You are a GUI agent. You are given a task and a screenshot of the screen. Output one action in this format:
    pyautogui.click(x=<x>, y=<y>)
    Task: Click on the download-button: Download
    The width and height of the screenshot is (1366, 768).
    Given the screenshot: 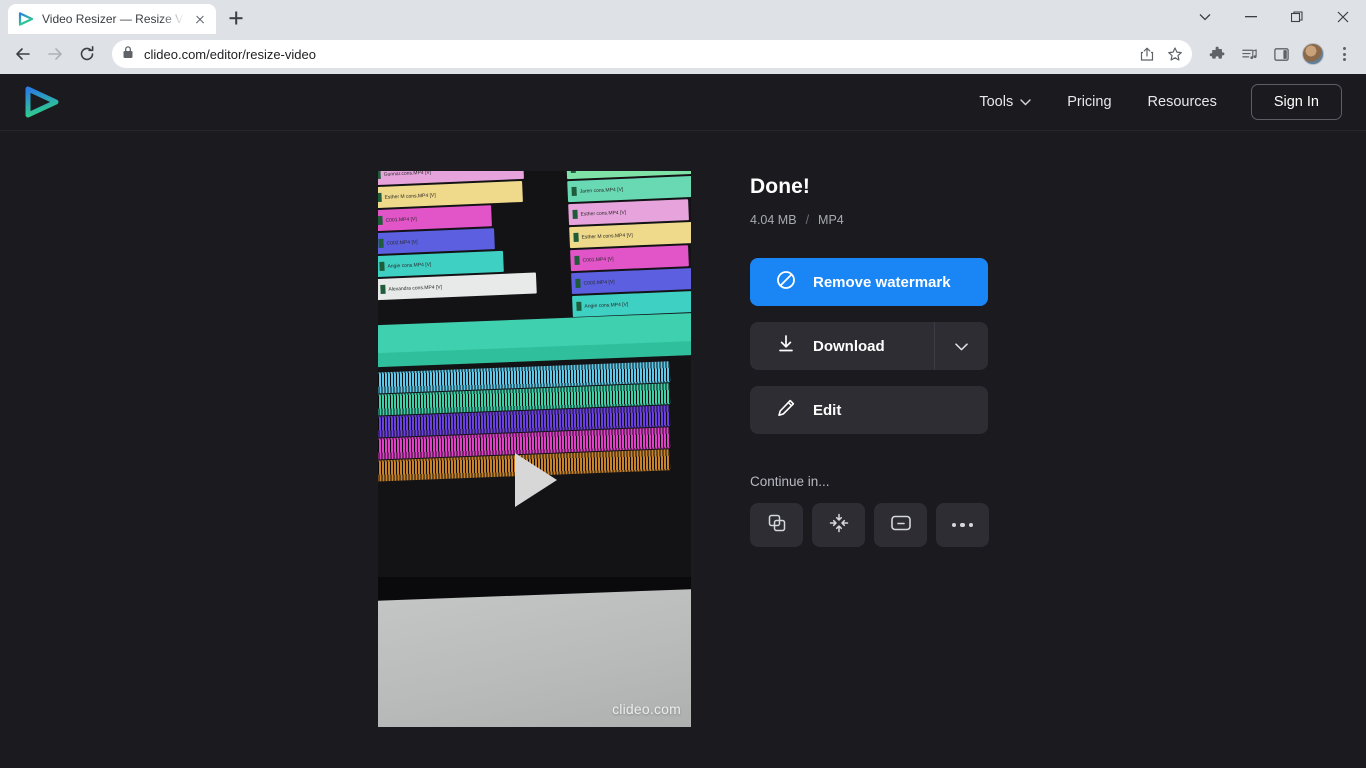 What is the action you would take?
    pyautogui.click(x=869, y=346)
    